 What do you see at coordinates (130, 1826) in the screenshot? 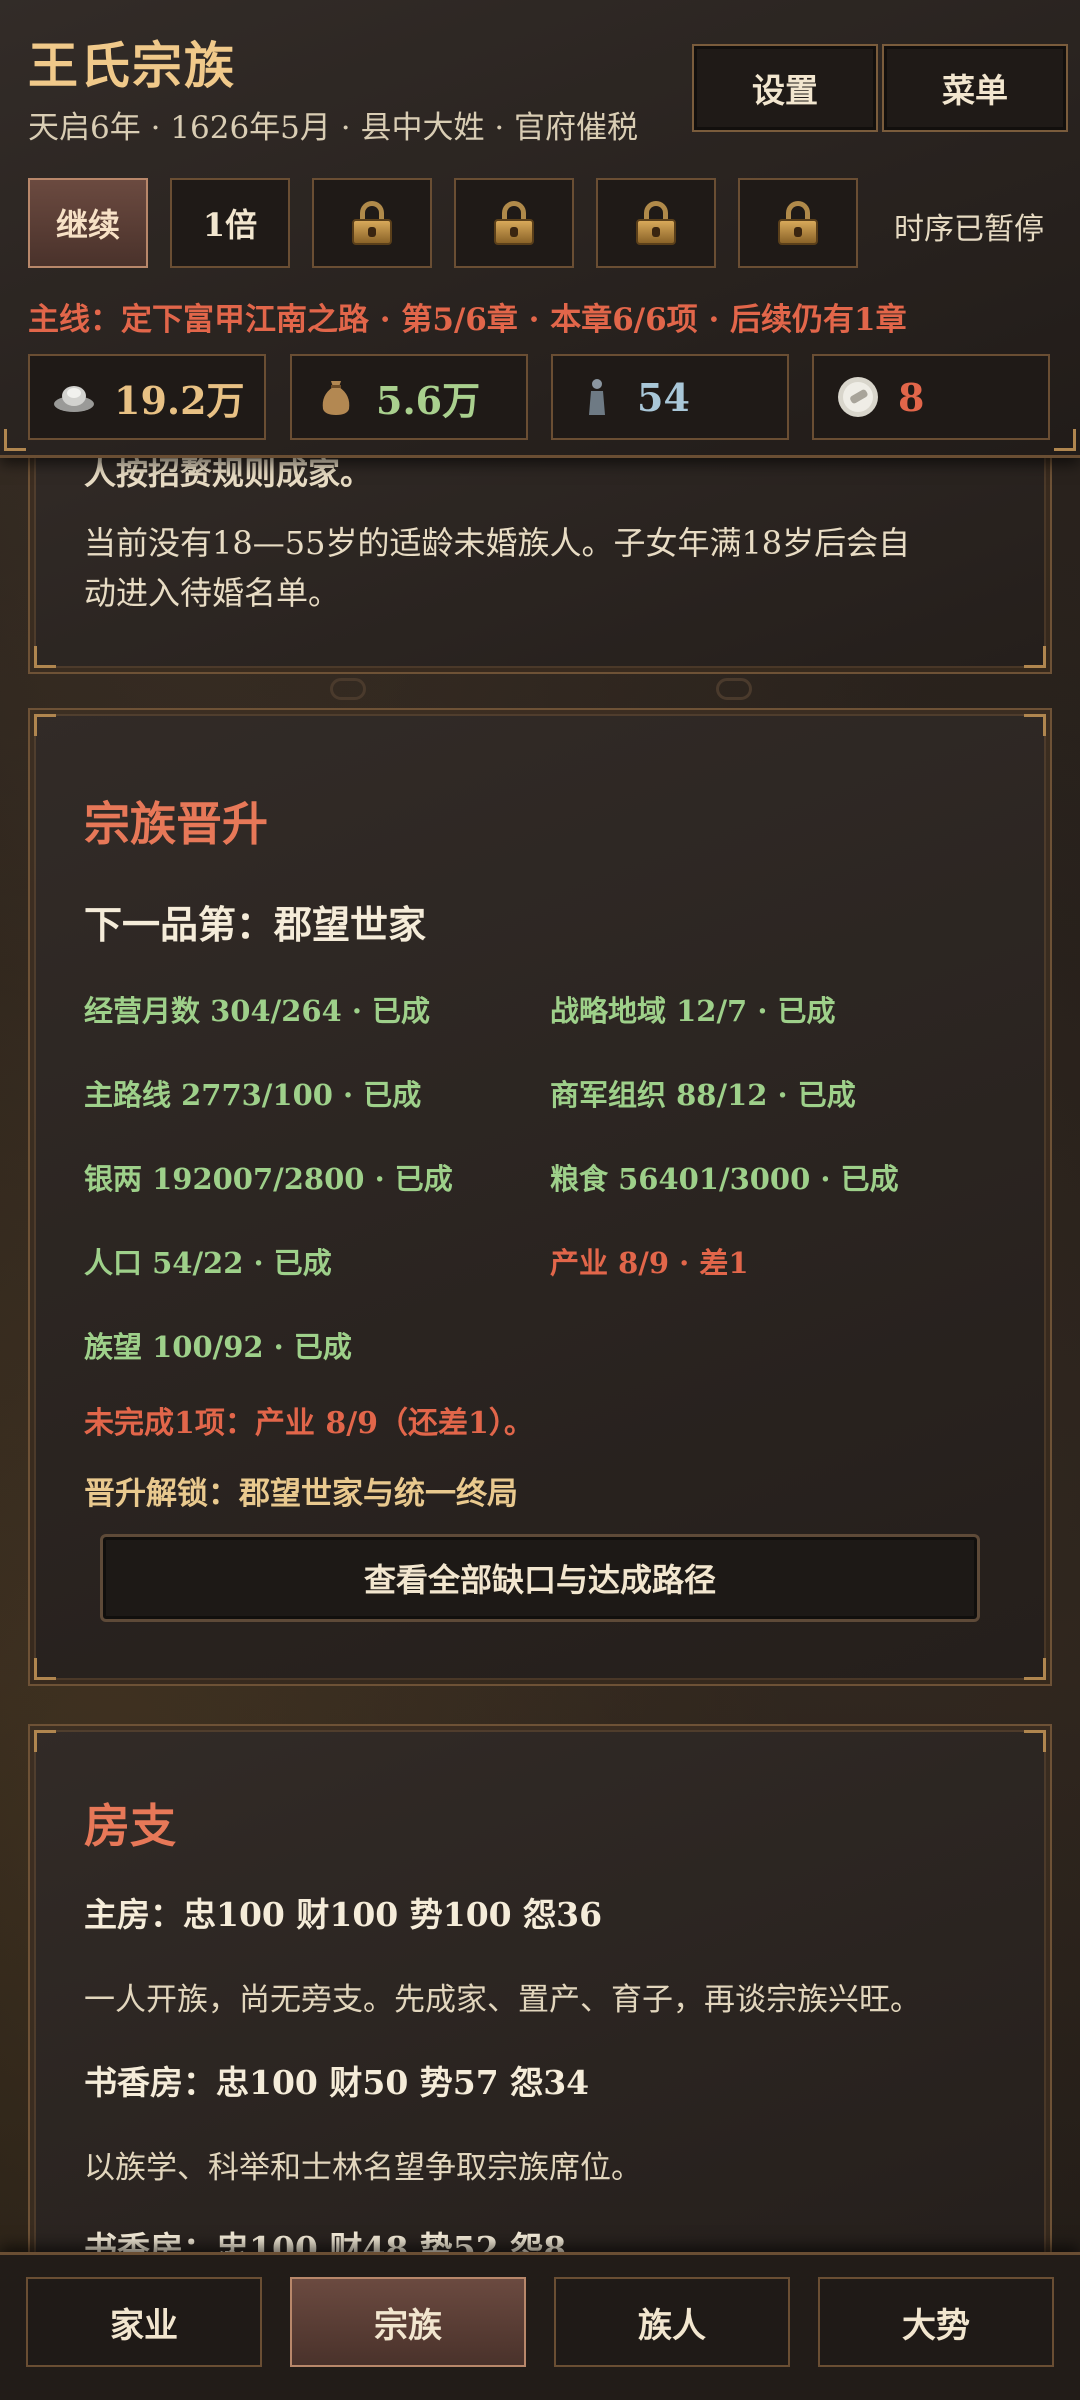
I see `branches-title: 房支` at bounding box center [130, 1826].